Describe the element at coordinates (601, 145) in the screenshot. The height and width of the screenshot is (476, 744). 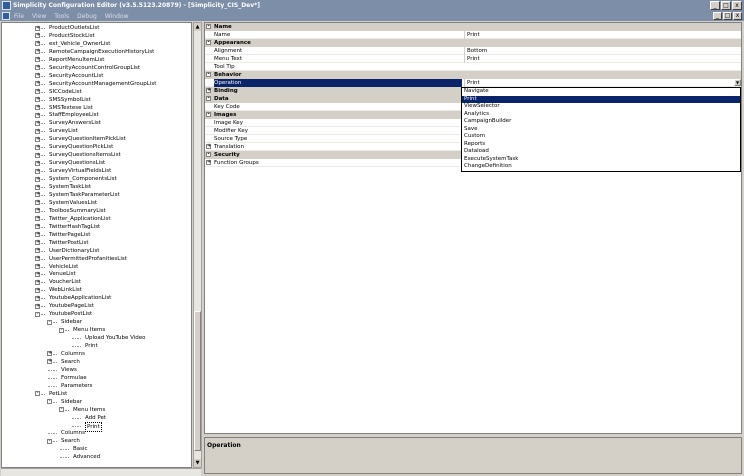
I see `dropdown-option: Reports` at that location.